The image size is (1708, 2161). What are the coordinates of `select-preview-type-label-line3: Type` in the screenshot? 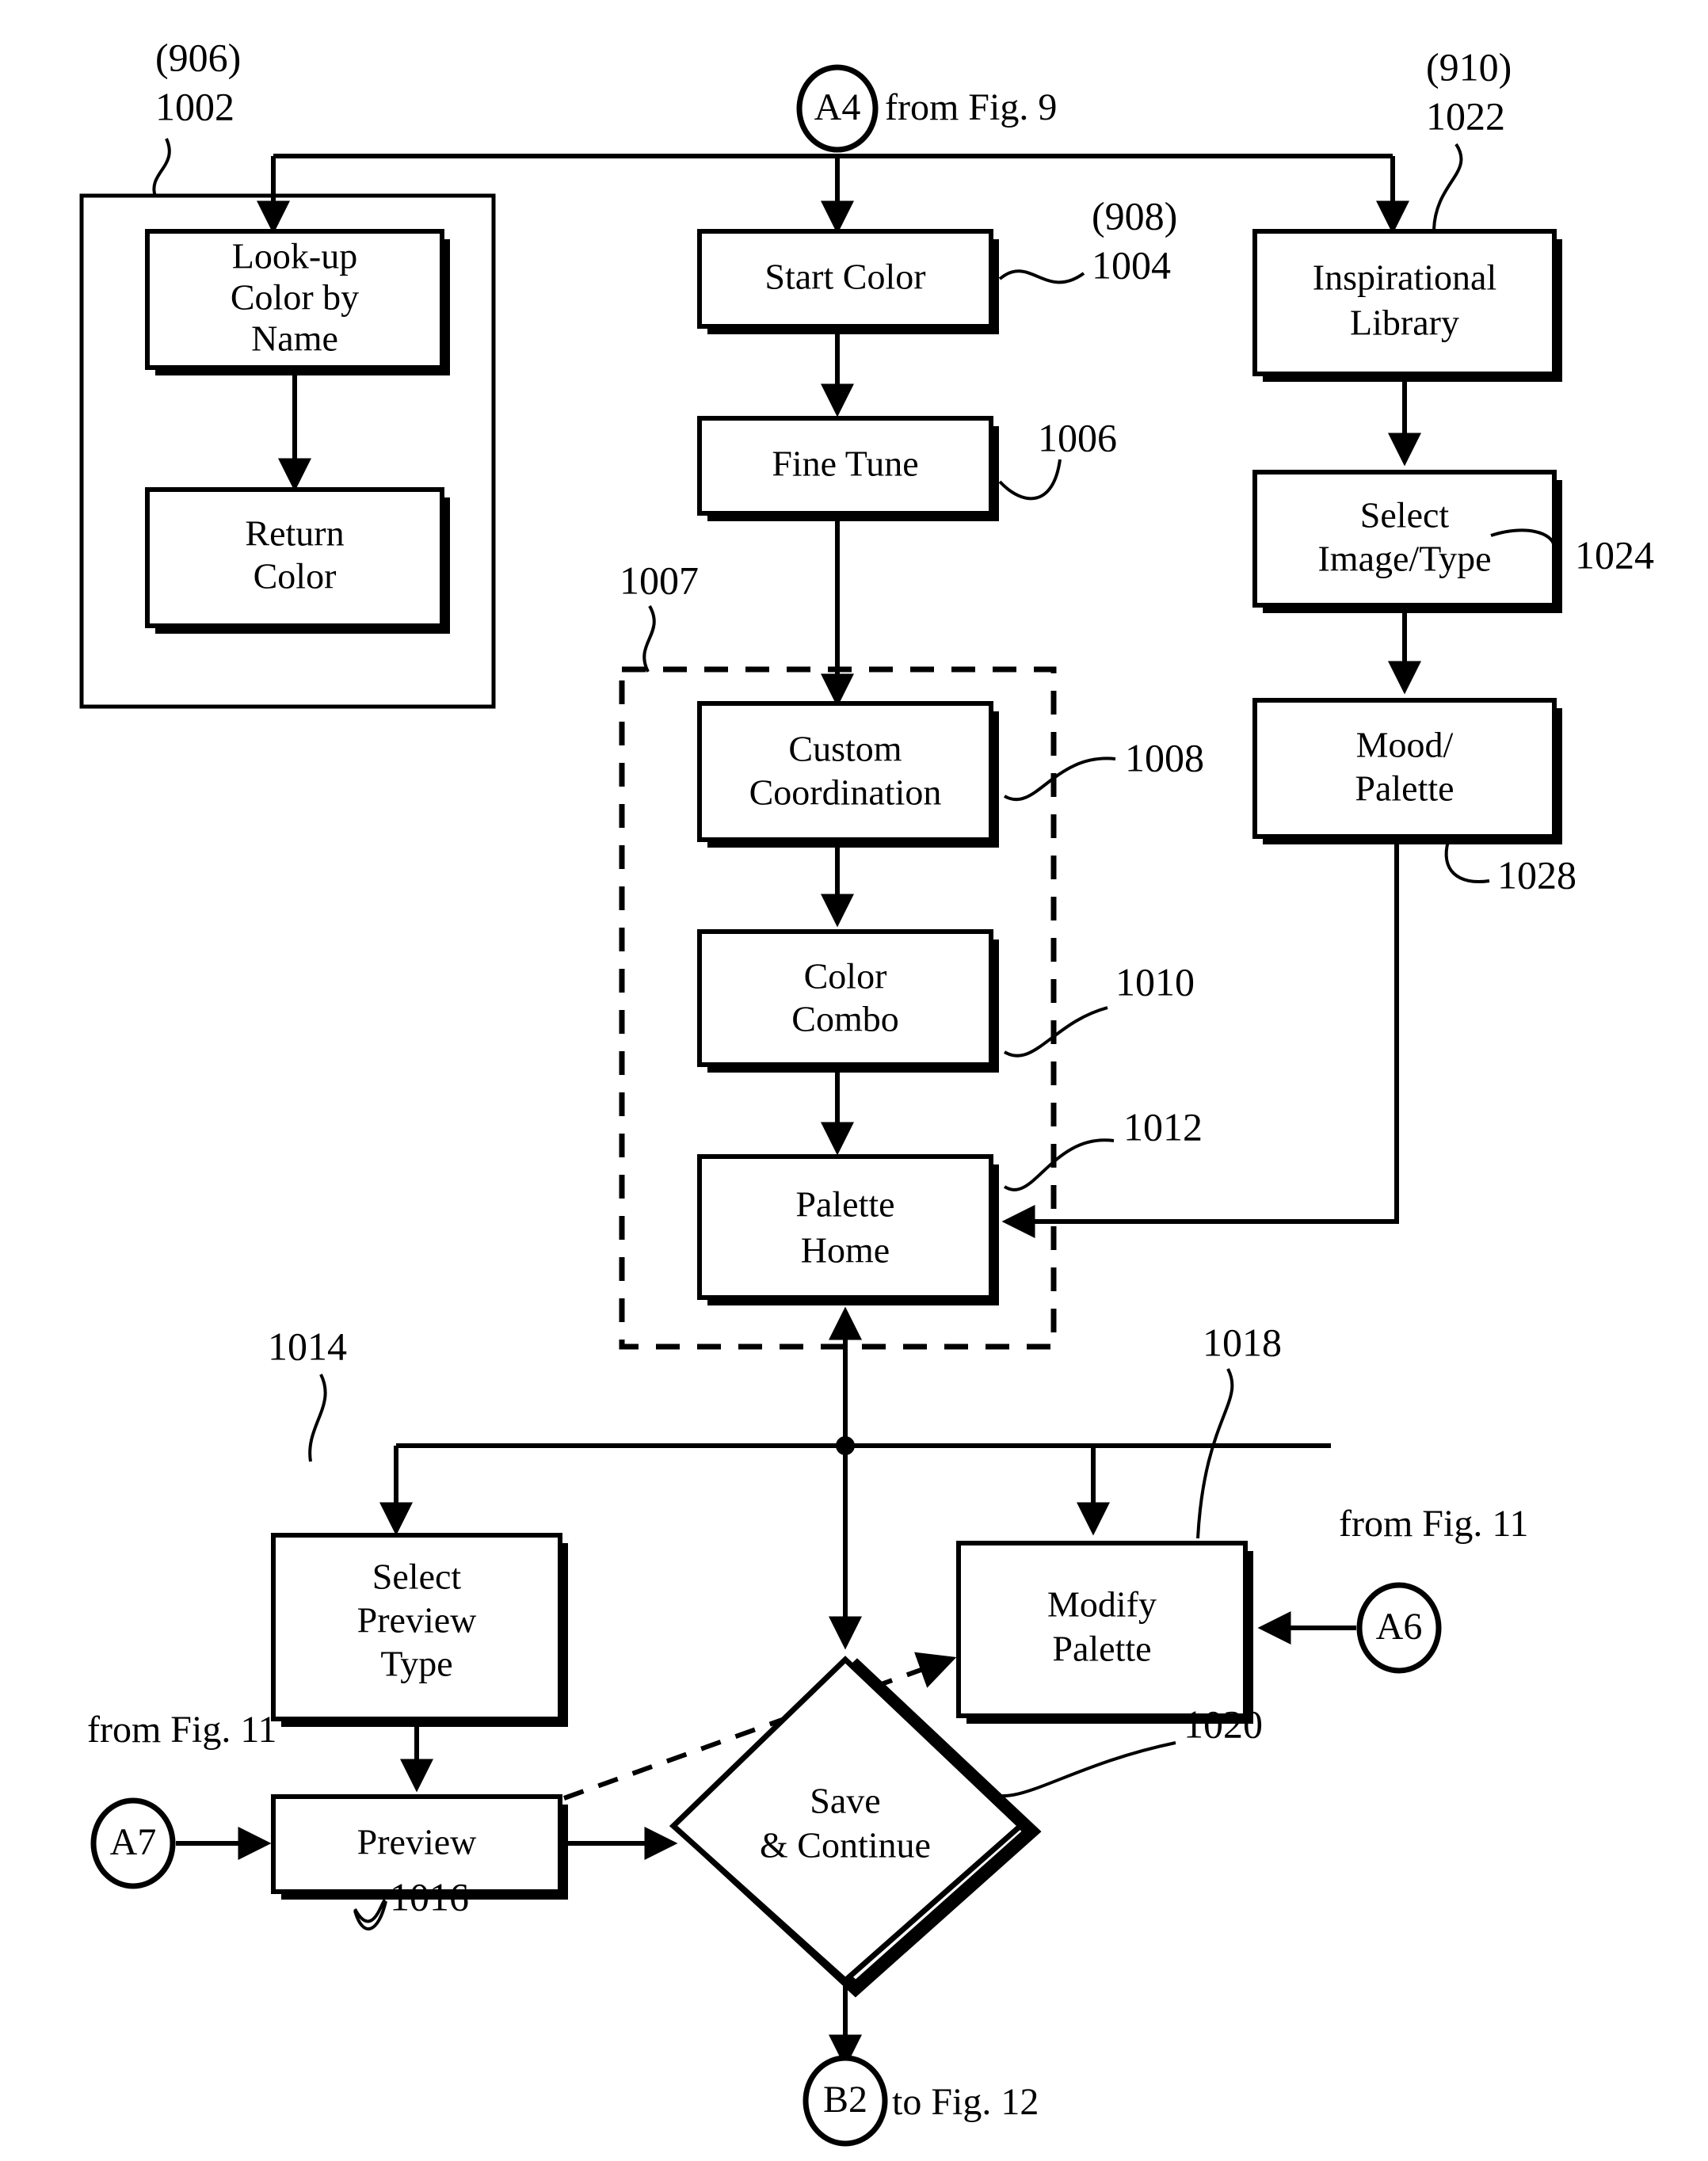 It's located at (416, 1664).